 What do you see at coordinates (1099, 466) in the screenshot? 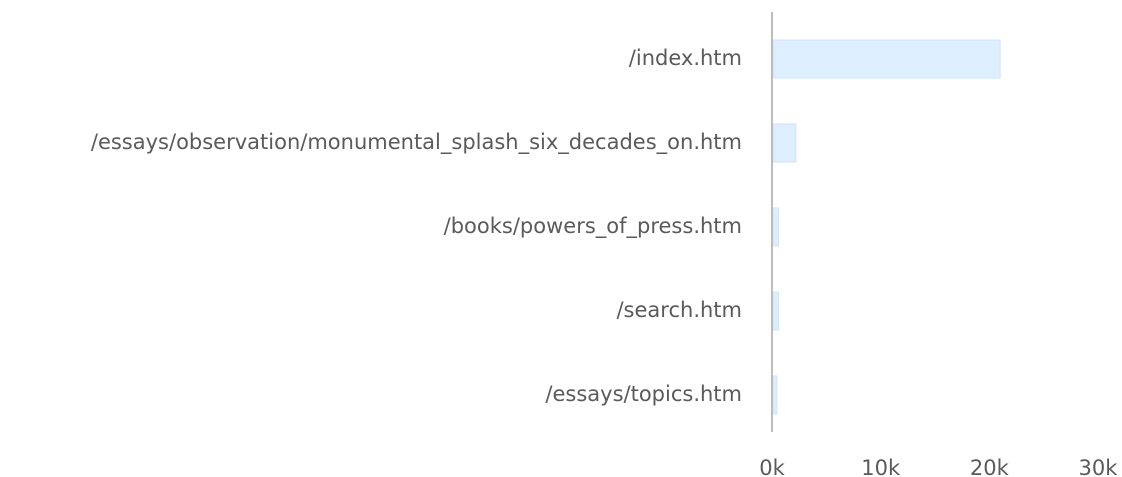
I see `x-tick-label-3: 30k` at bounding box center [1099, 466].